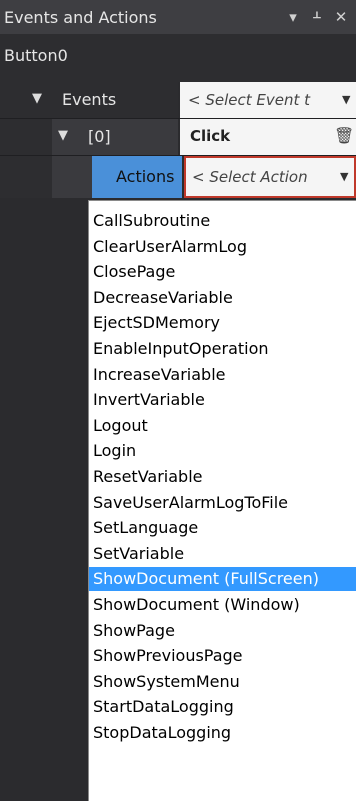  What do you see at coordinates (178, 177) in the screenshot?
I see `actions-row: Actions < Select Action ▼` at bounding box center [178, 177].